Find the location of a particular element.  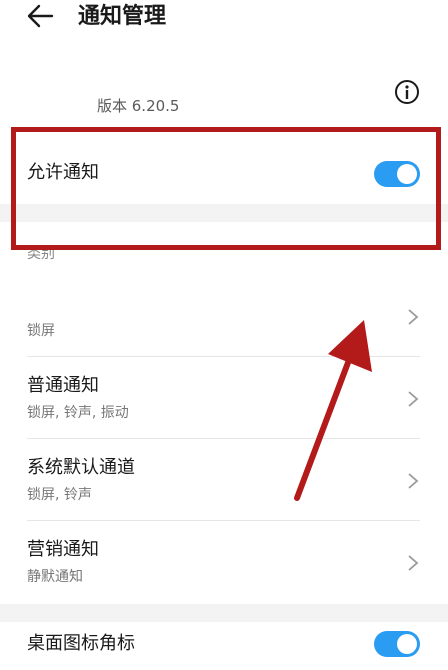

list-item-normal-notification: 普通通知 锁屏, 铃声, 振动 is located at coordinates (224, 401).